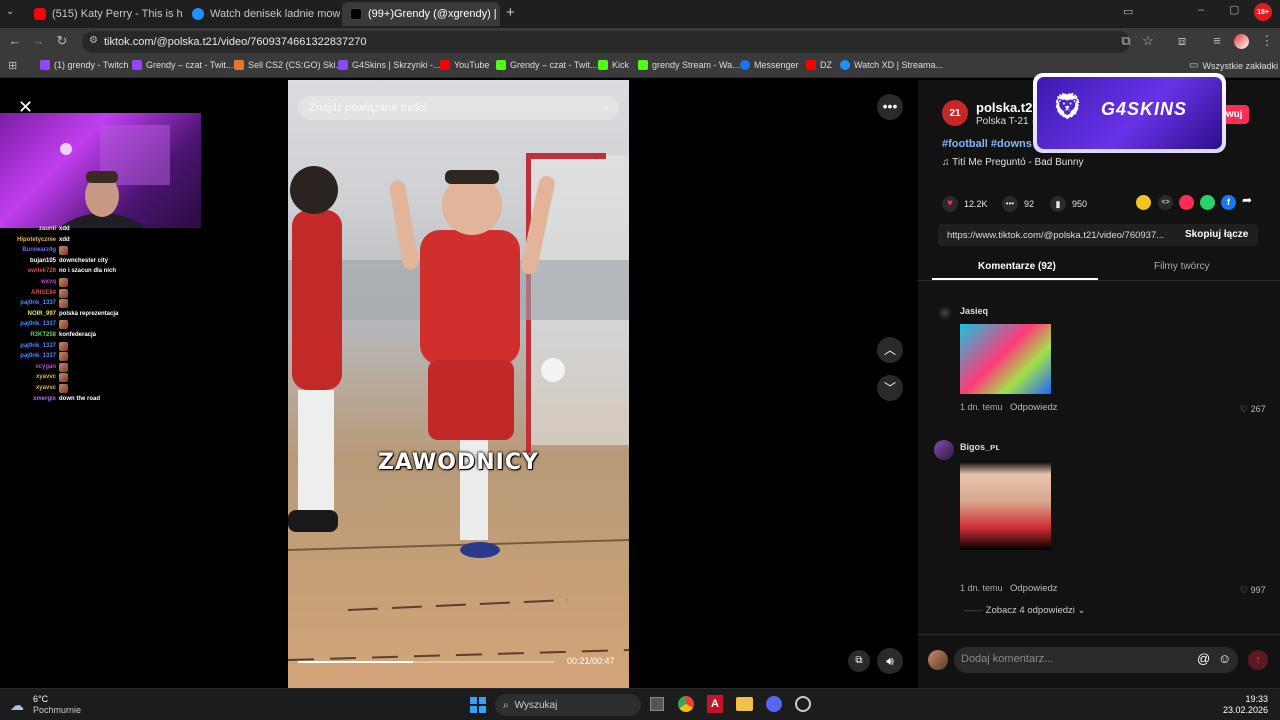 The width and height of the screenshot is (1280, 720). Describe the element at coordinates (29, 293) in the screenshot. I see `chat-username: ARISE84` at that location.